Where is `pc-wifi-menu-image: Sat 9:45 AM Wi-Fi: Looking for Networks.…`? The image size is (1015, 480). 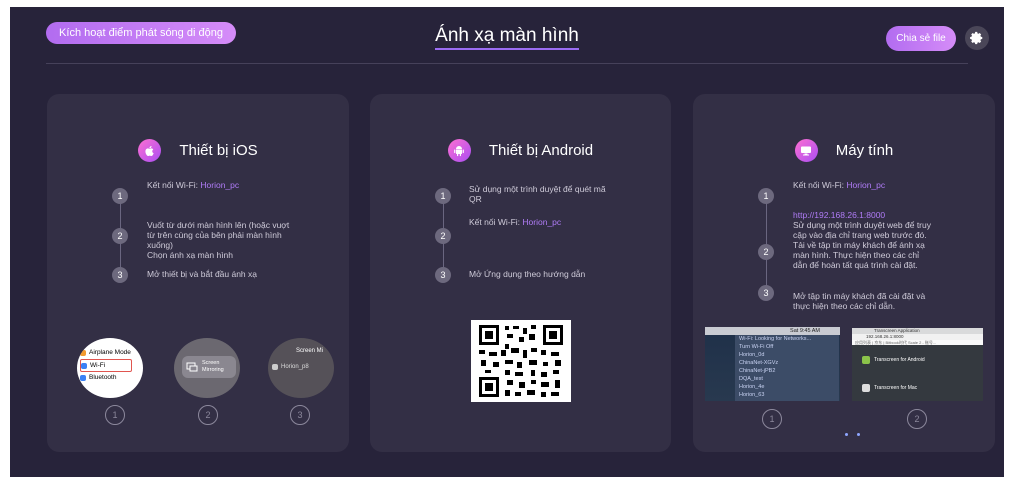
pc-wifi-menu-image: Sat 9:45 AM Wi-Fi: Looking for Networks.… is located at coordinates (772, 364).